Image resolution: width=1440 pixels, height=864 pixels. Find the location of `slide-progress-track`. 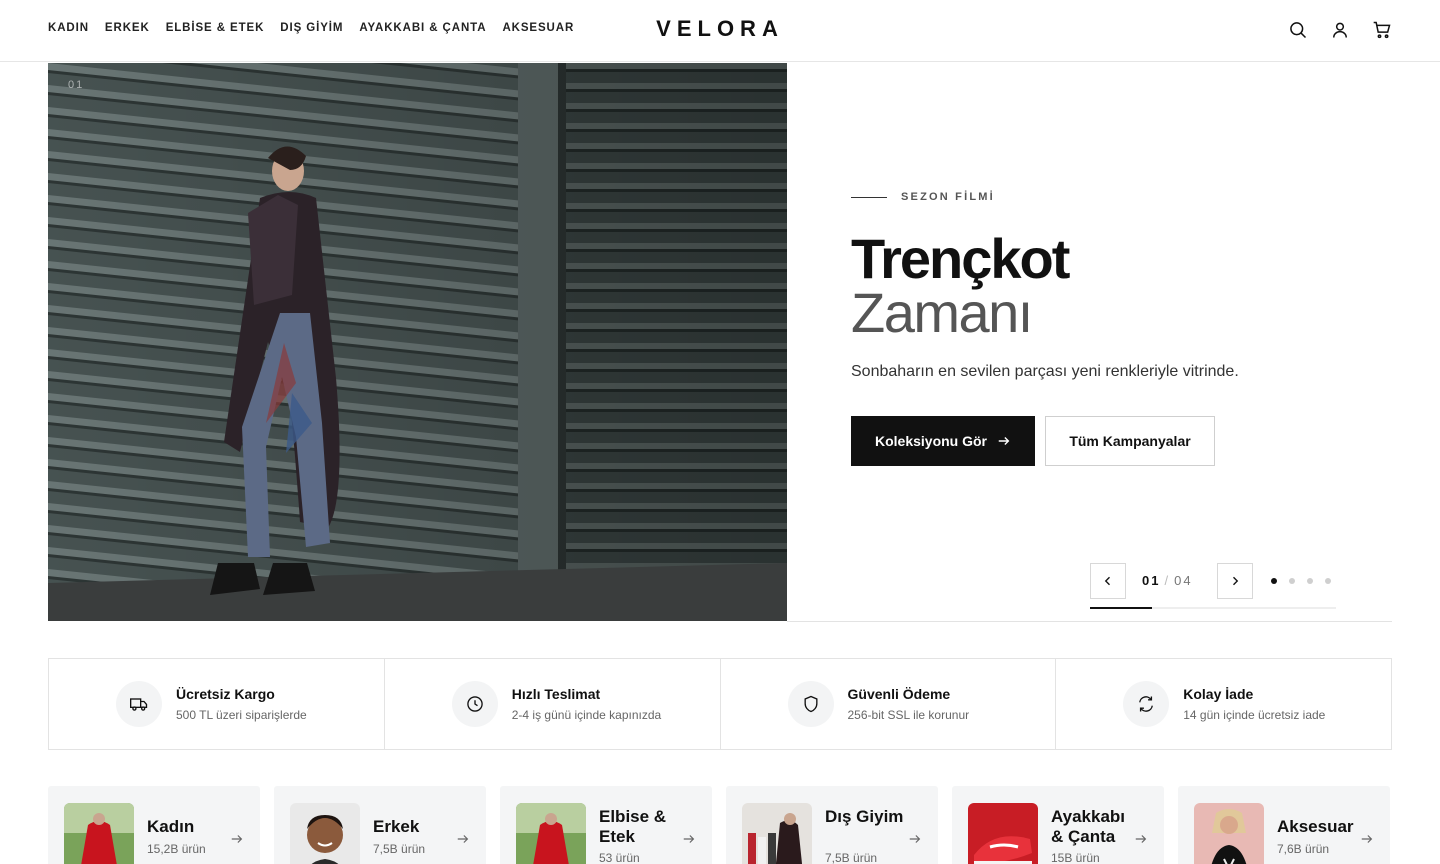

slide-progress-track is located at coordinates (1213, 608).